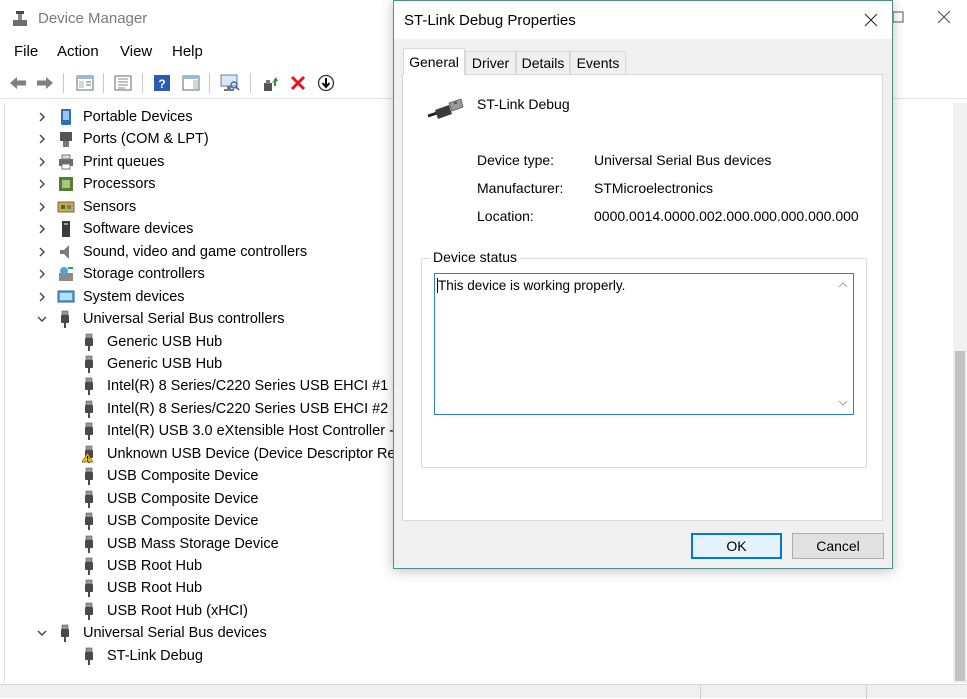 The image size is (967, 699). What do you see at coordinates (205, 319) in the screenshot?
I see `tree-category: Universal Serial Bus controllers` at bounding box center [205, 319].